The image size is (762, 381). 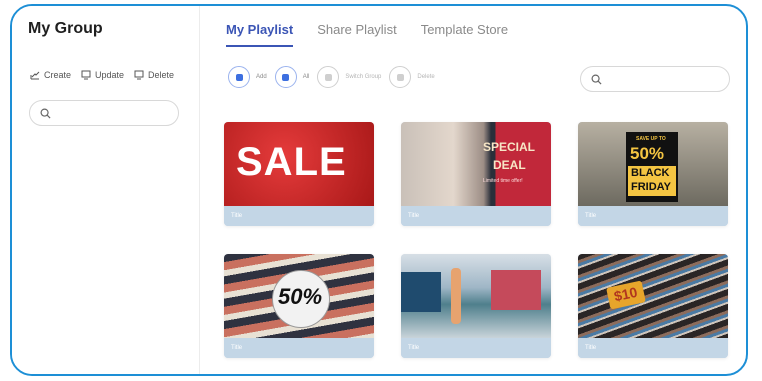 I want to click on sale-text: SALE, so click(x=291, y=162).